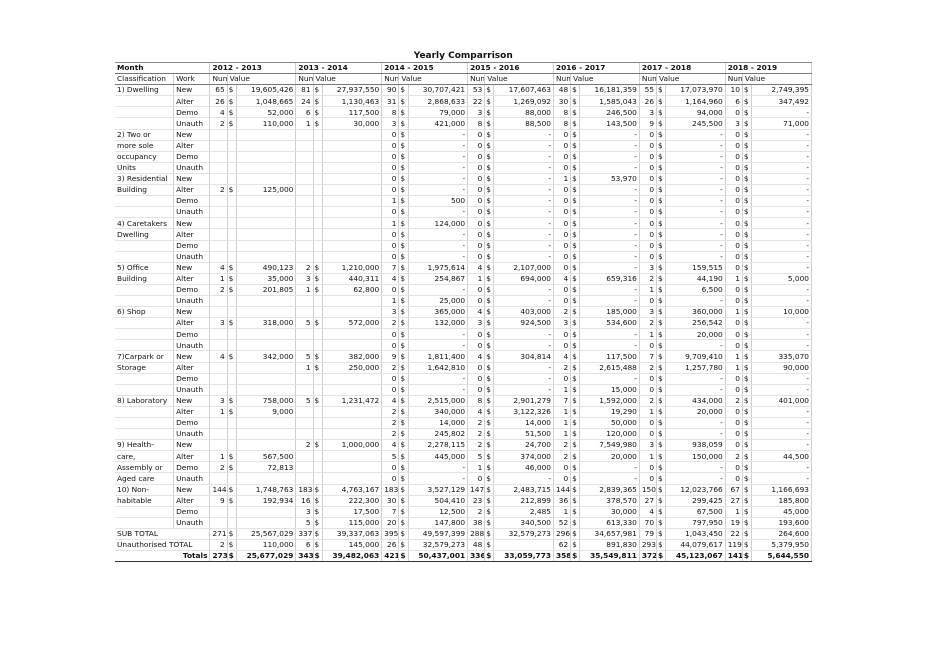 This screenshot has height=656, width=928. What do you see at coordinates (339, 68) in the screenshot?
I see `year-header: 2013 - 2014` at bounding box center [339, 68].